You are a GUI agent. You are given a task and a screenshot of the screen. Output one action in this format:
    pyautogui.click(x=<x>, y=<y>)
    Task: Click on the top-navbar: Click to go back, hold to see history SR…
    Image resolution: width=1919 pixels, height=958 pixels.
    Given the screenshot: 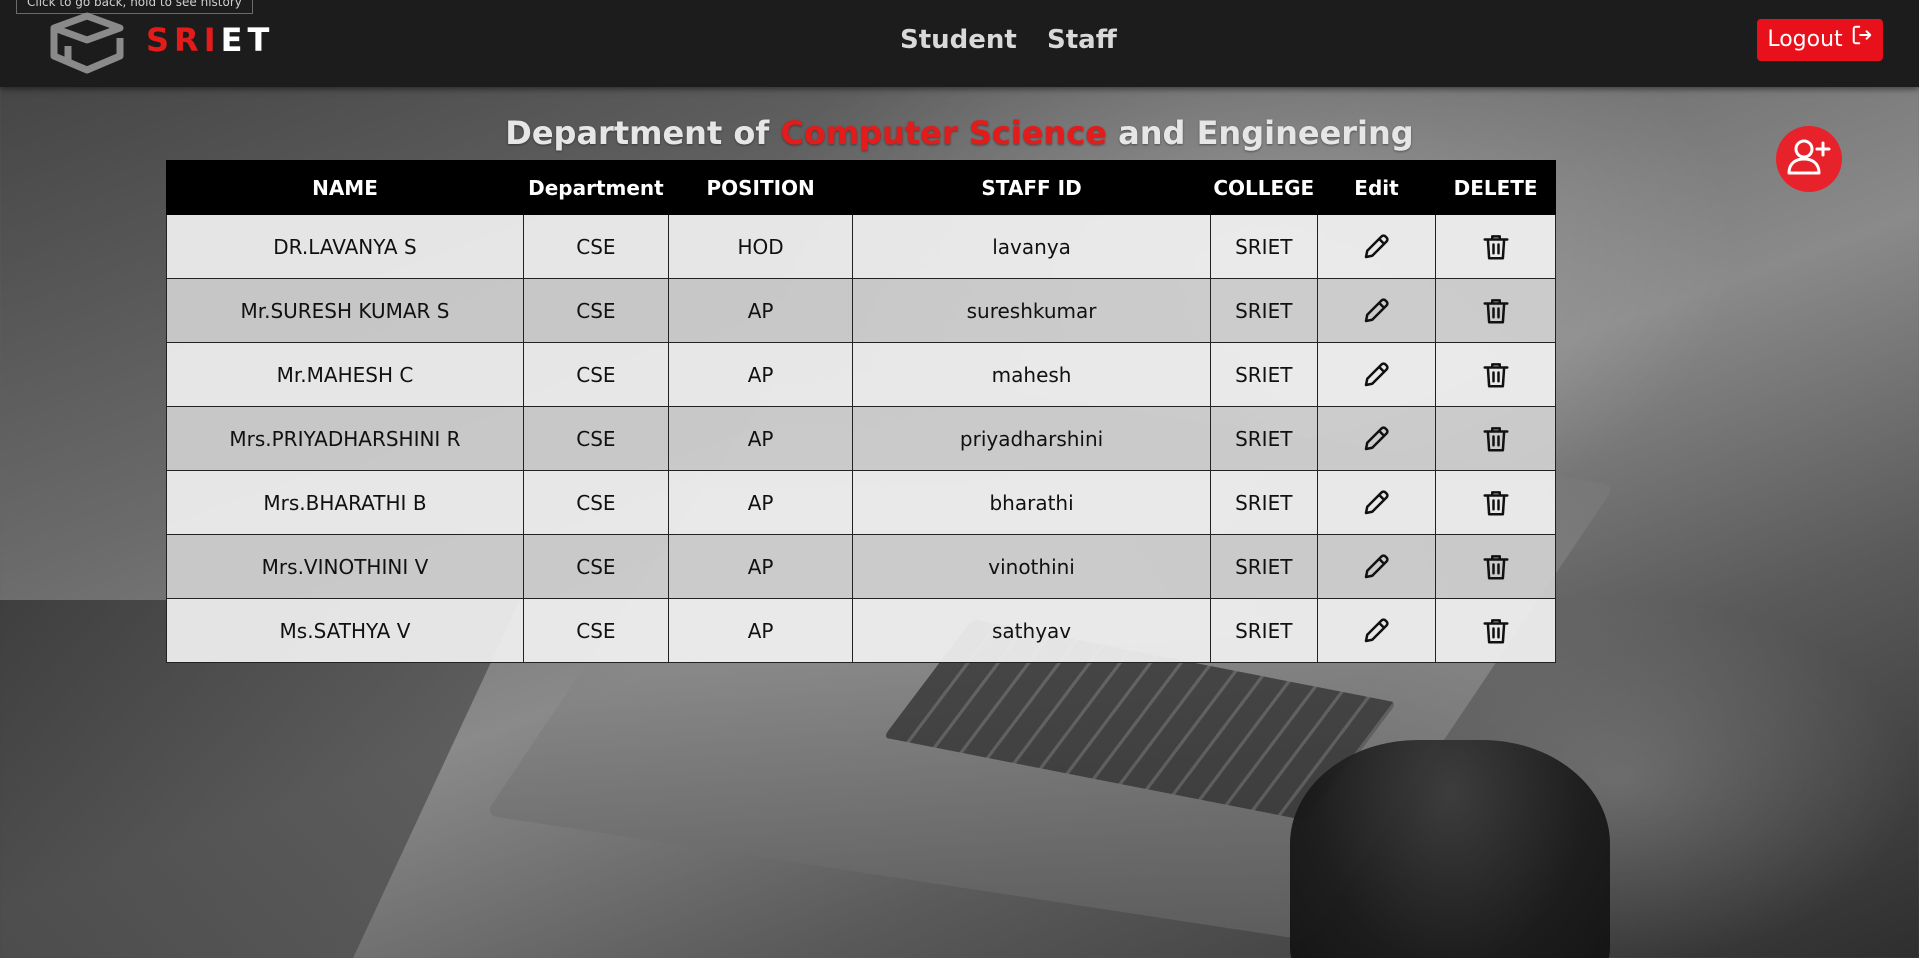 What is the action you would take?
    pyautogui.click(x=959, y=43)
    